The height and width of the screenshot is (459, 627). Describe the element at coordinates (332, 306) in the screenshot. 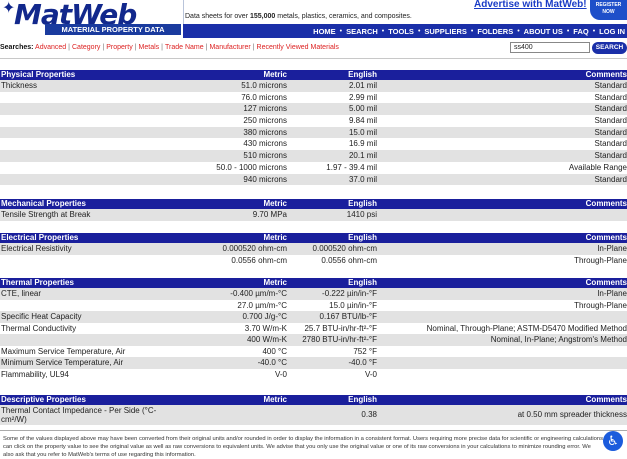

I see `english-value: 15.0 µin/in-°F` at that location.